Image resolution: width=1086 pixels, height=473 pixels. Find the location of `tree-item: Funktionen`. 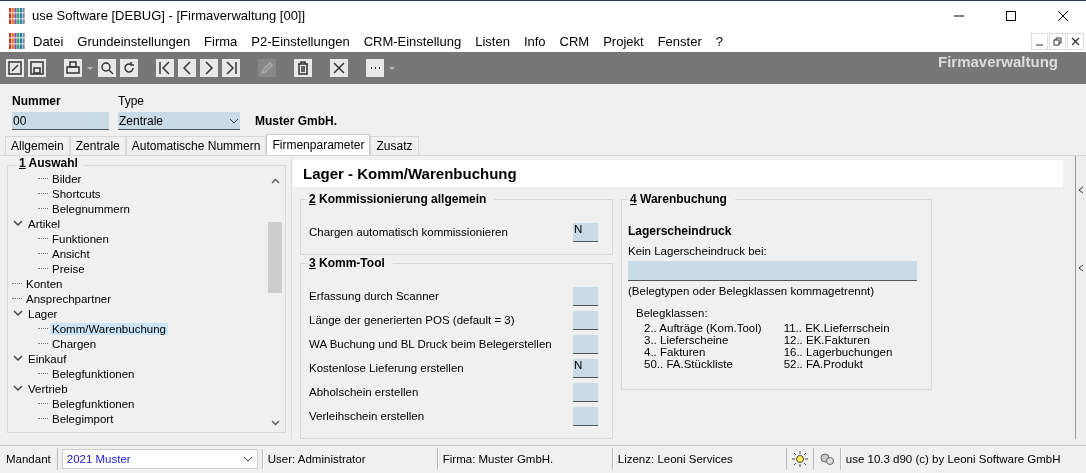

tree-item: Funktionen is located at coordinates (80, 238).